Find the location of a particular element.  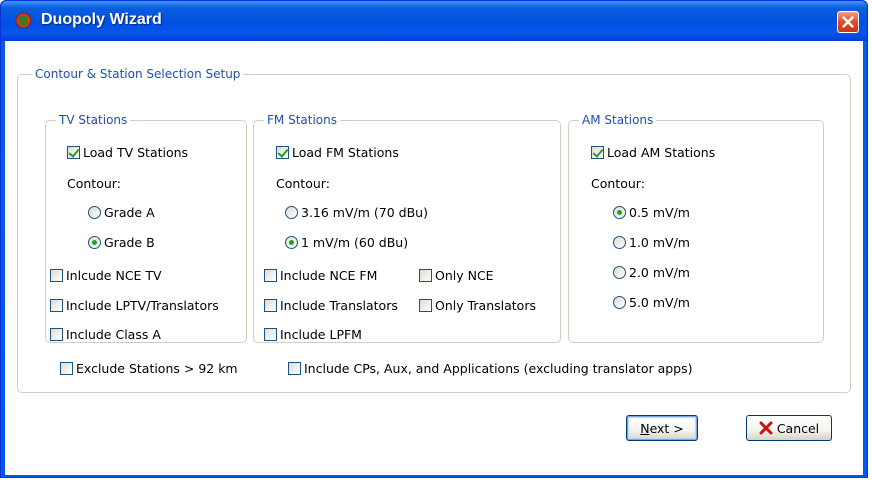

load-fm-stations-checkbox: Load FM Stations is located at coordinates (337, 152).